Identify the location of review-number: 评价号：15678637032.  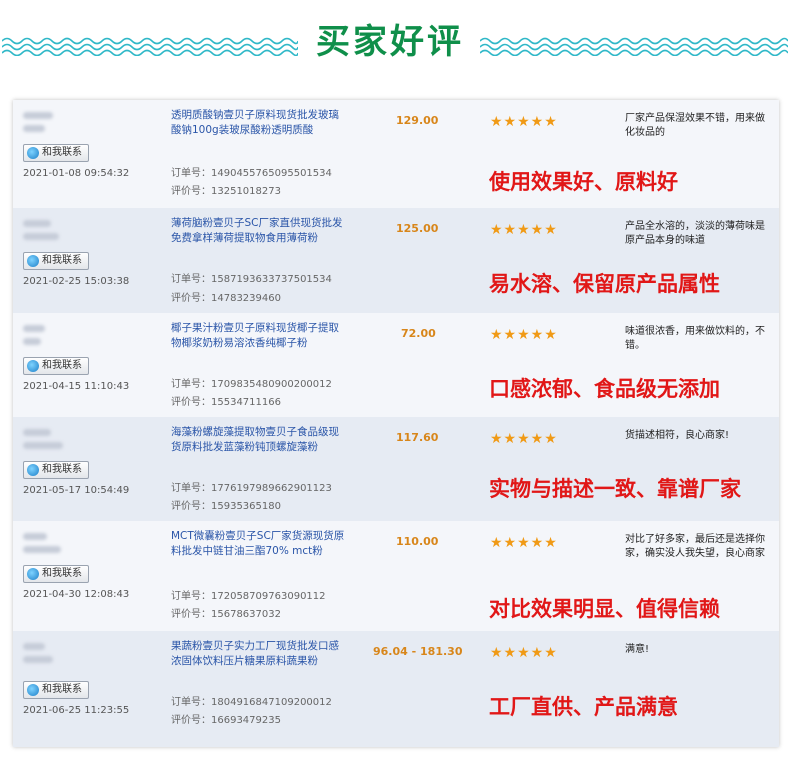
(226, 614).